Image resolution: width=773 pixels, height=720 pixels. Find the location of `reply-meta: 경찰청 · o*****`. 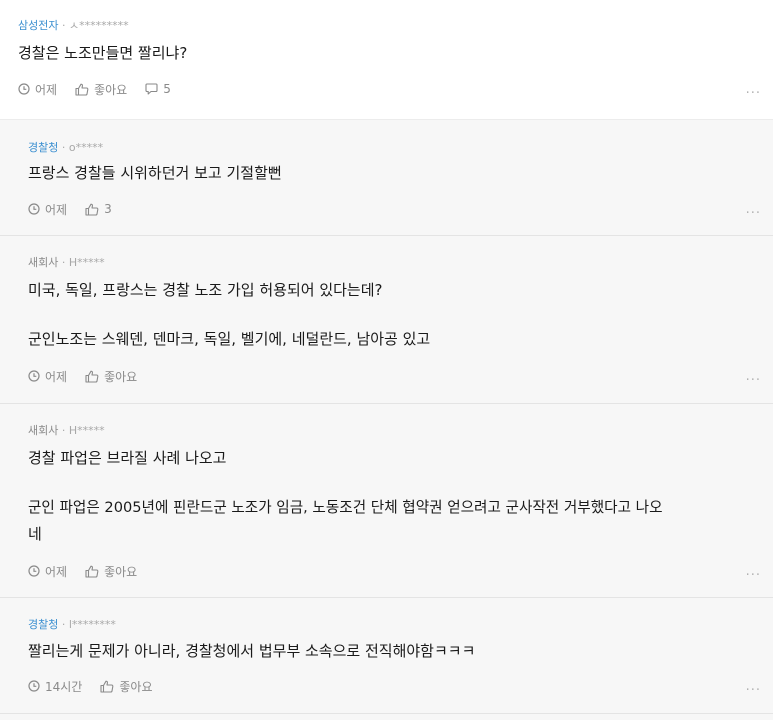

reply-meta: 경찰청 · o***** is located at coordinates (65, 147).